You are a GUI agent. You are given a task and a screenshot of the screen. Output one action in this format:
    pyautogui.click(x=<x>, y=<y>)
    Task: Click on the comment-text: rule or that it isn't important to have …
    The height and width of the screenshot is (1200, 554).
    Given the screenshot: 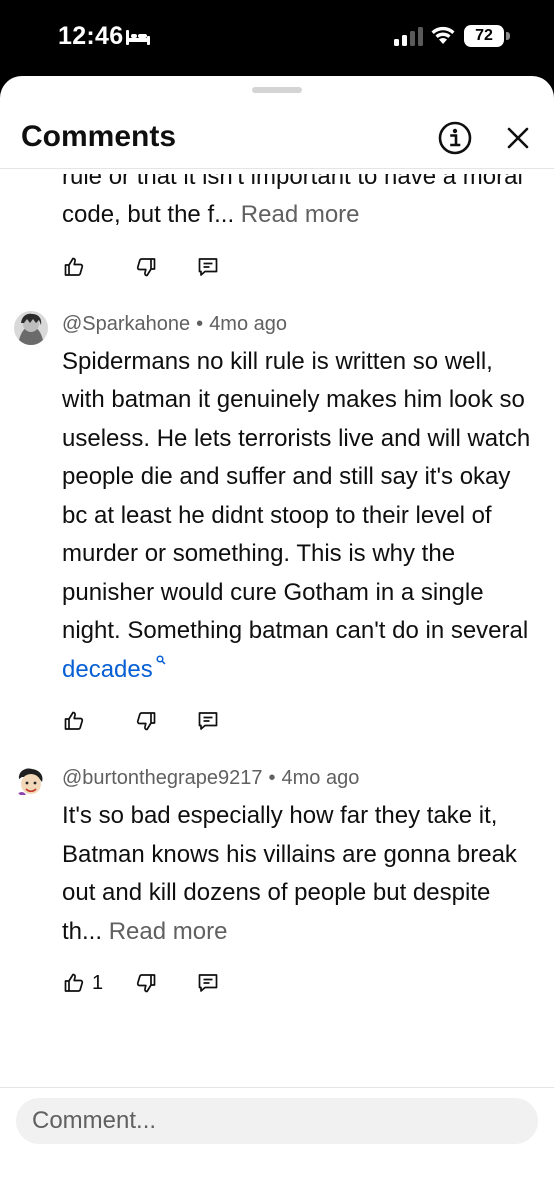 What is the action you would take?
    pyautogui.click(x=297, y=202)
    